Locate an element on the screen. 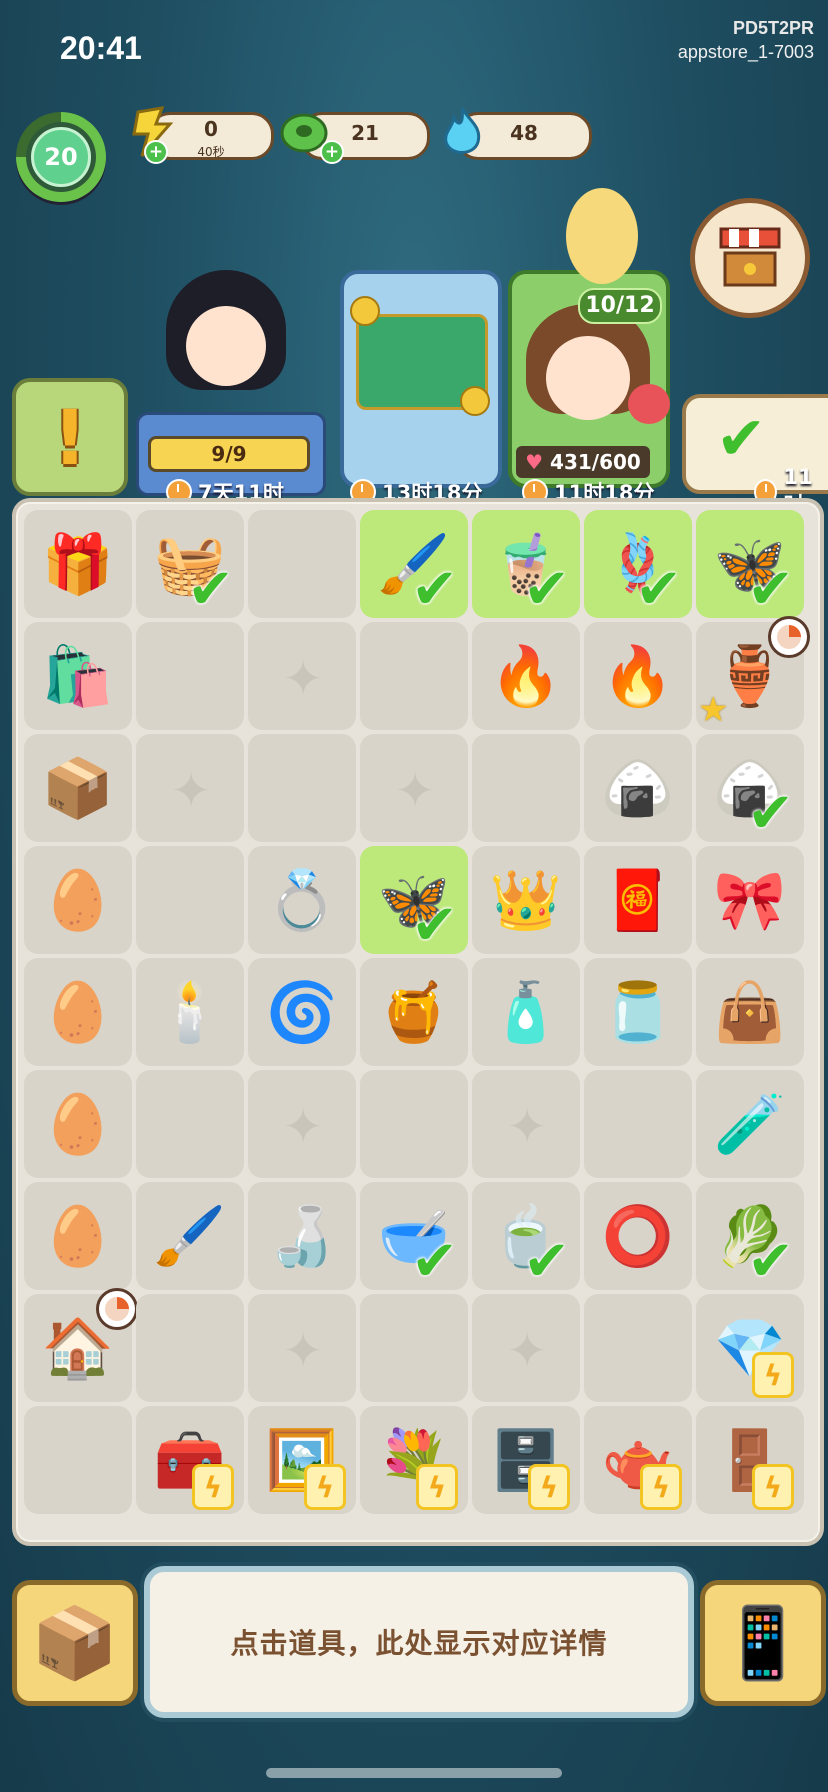 This screenshot has width=828, height=1792. energy-bolt-icon: ϟ is located at coordinates (325, 1487).